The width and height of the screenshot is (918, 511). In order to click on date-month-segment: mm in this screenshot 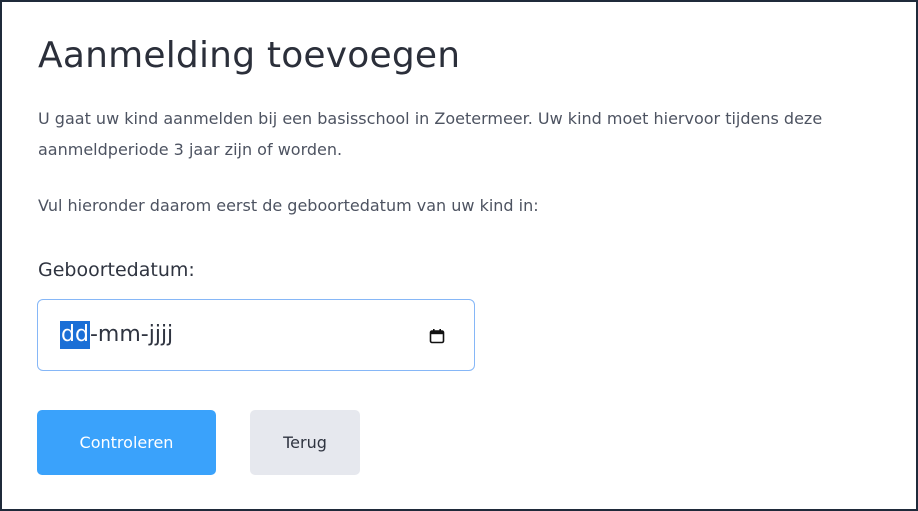, I will do `click(119, 335)`.